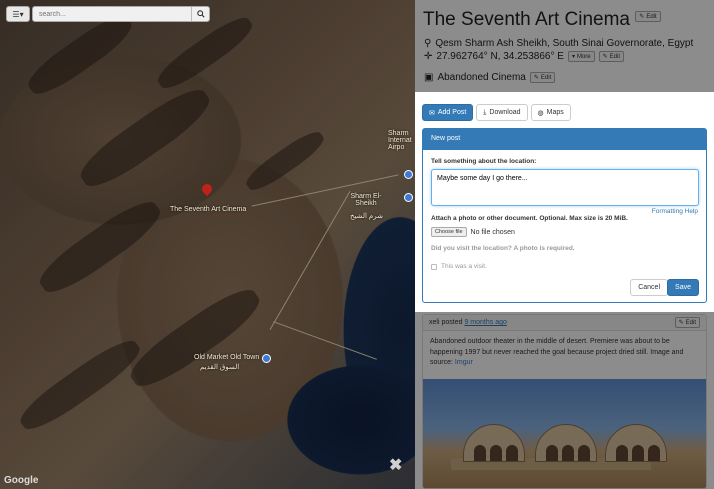 Image resolution: width=714 pixels, height=489 pixels. Describe the element at coordinates (485, 322) in the screenshot. I see `post-time-link: 9 months ago` at that location.